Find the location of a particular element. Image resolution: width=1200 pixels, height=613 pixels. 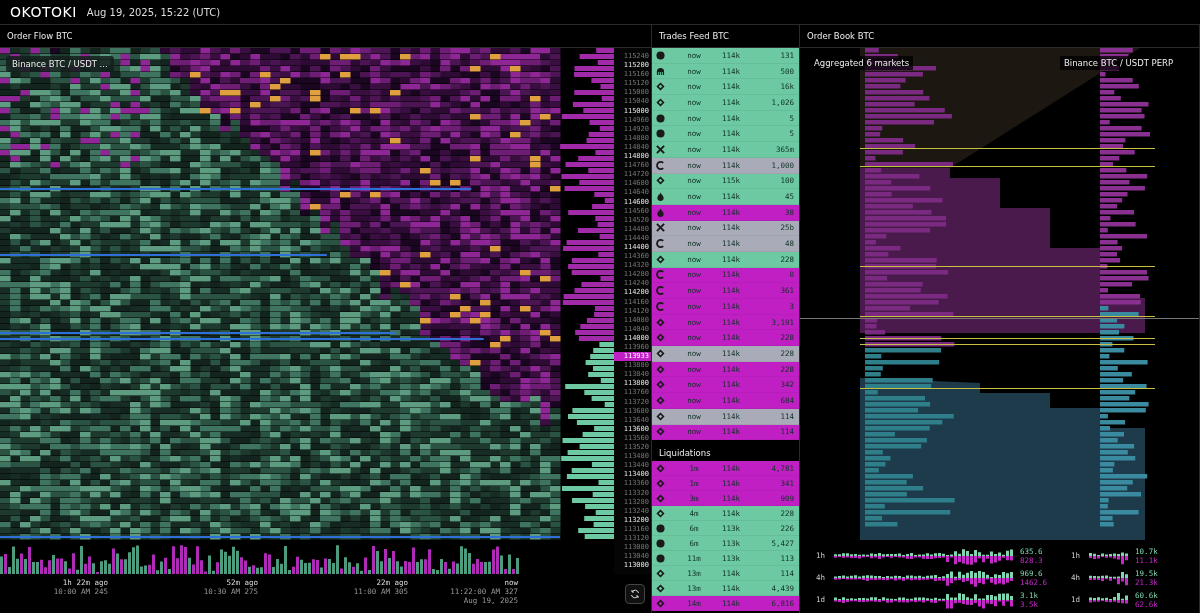

refresh-button is located at coordinates (635, 594).